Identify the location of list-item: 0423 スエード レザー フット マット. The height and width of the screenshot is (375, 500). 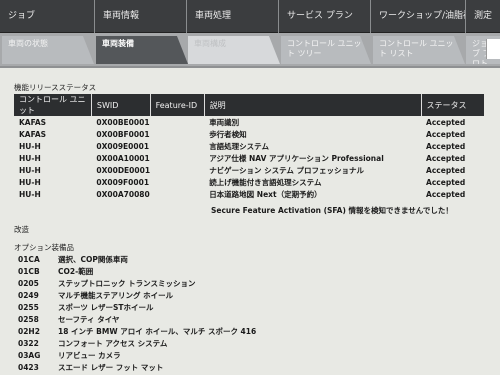
(90, 367).